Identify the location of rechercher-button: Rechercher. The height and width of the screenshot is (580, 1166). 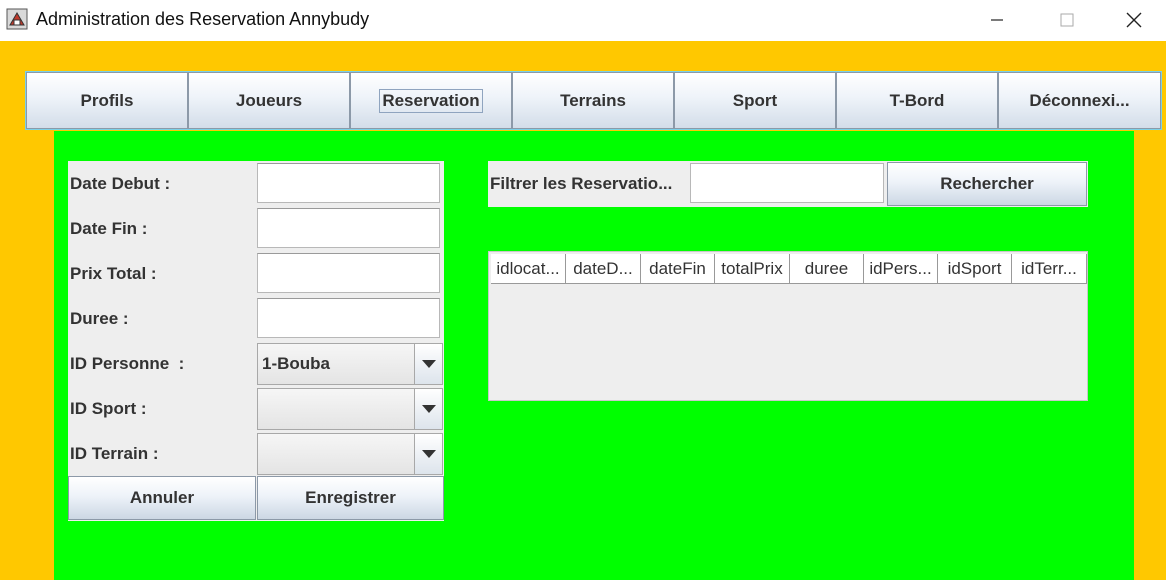
(987, 184).